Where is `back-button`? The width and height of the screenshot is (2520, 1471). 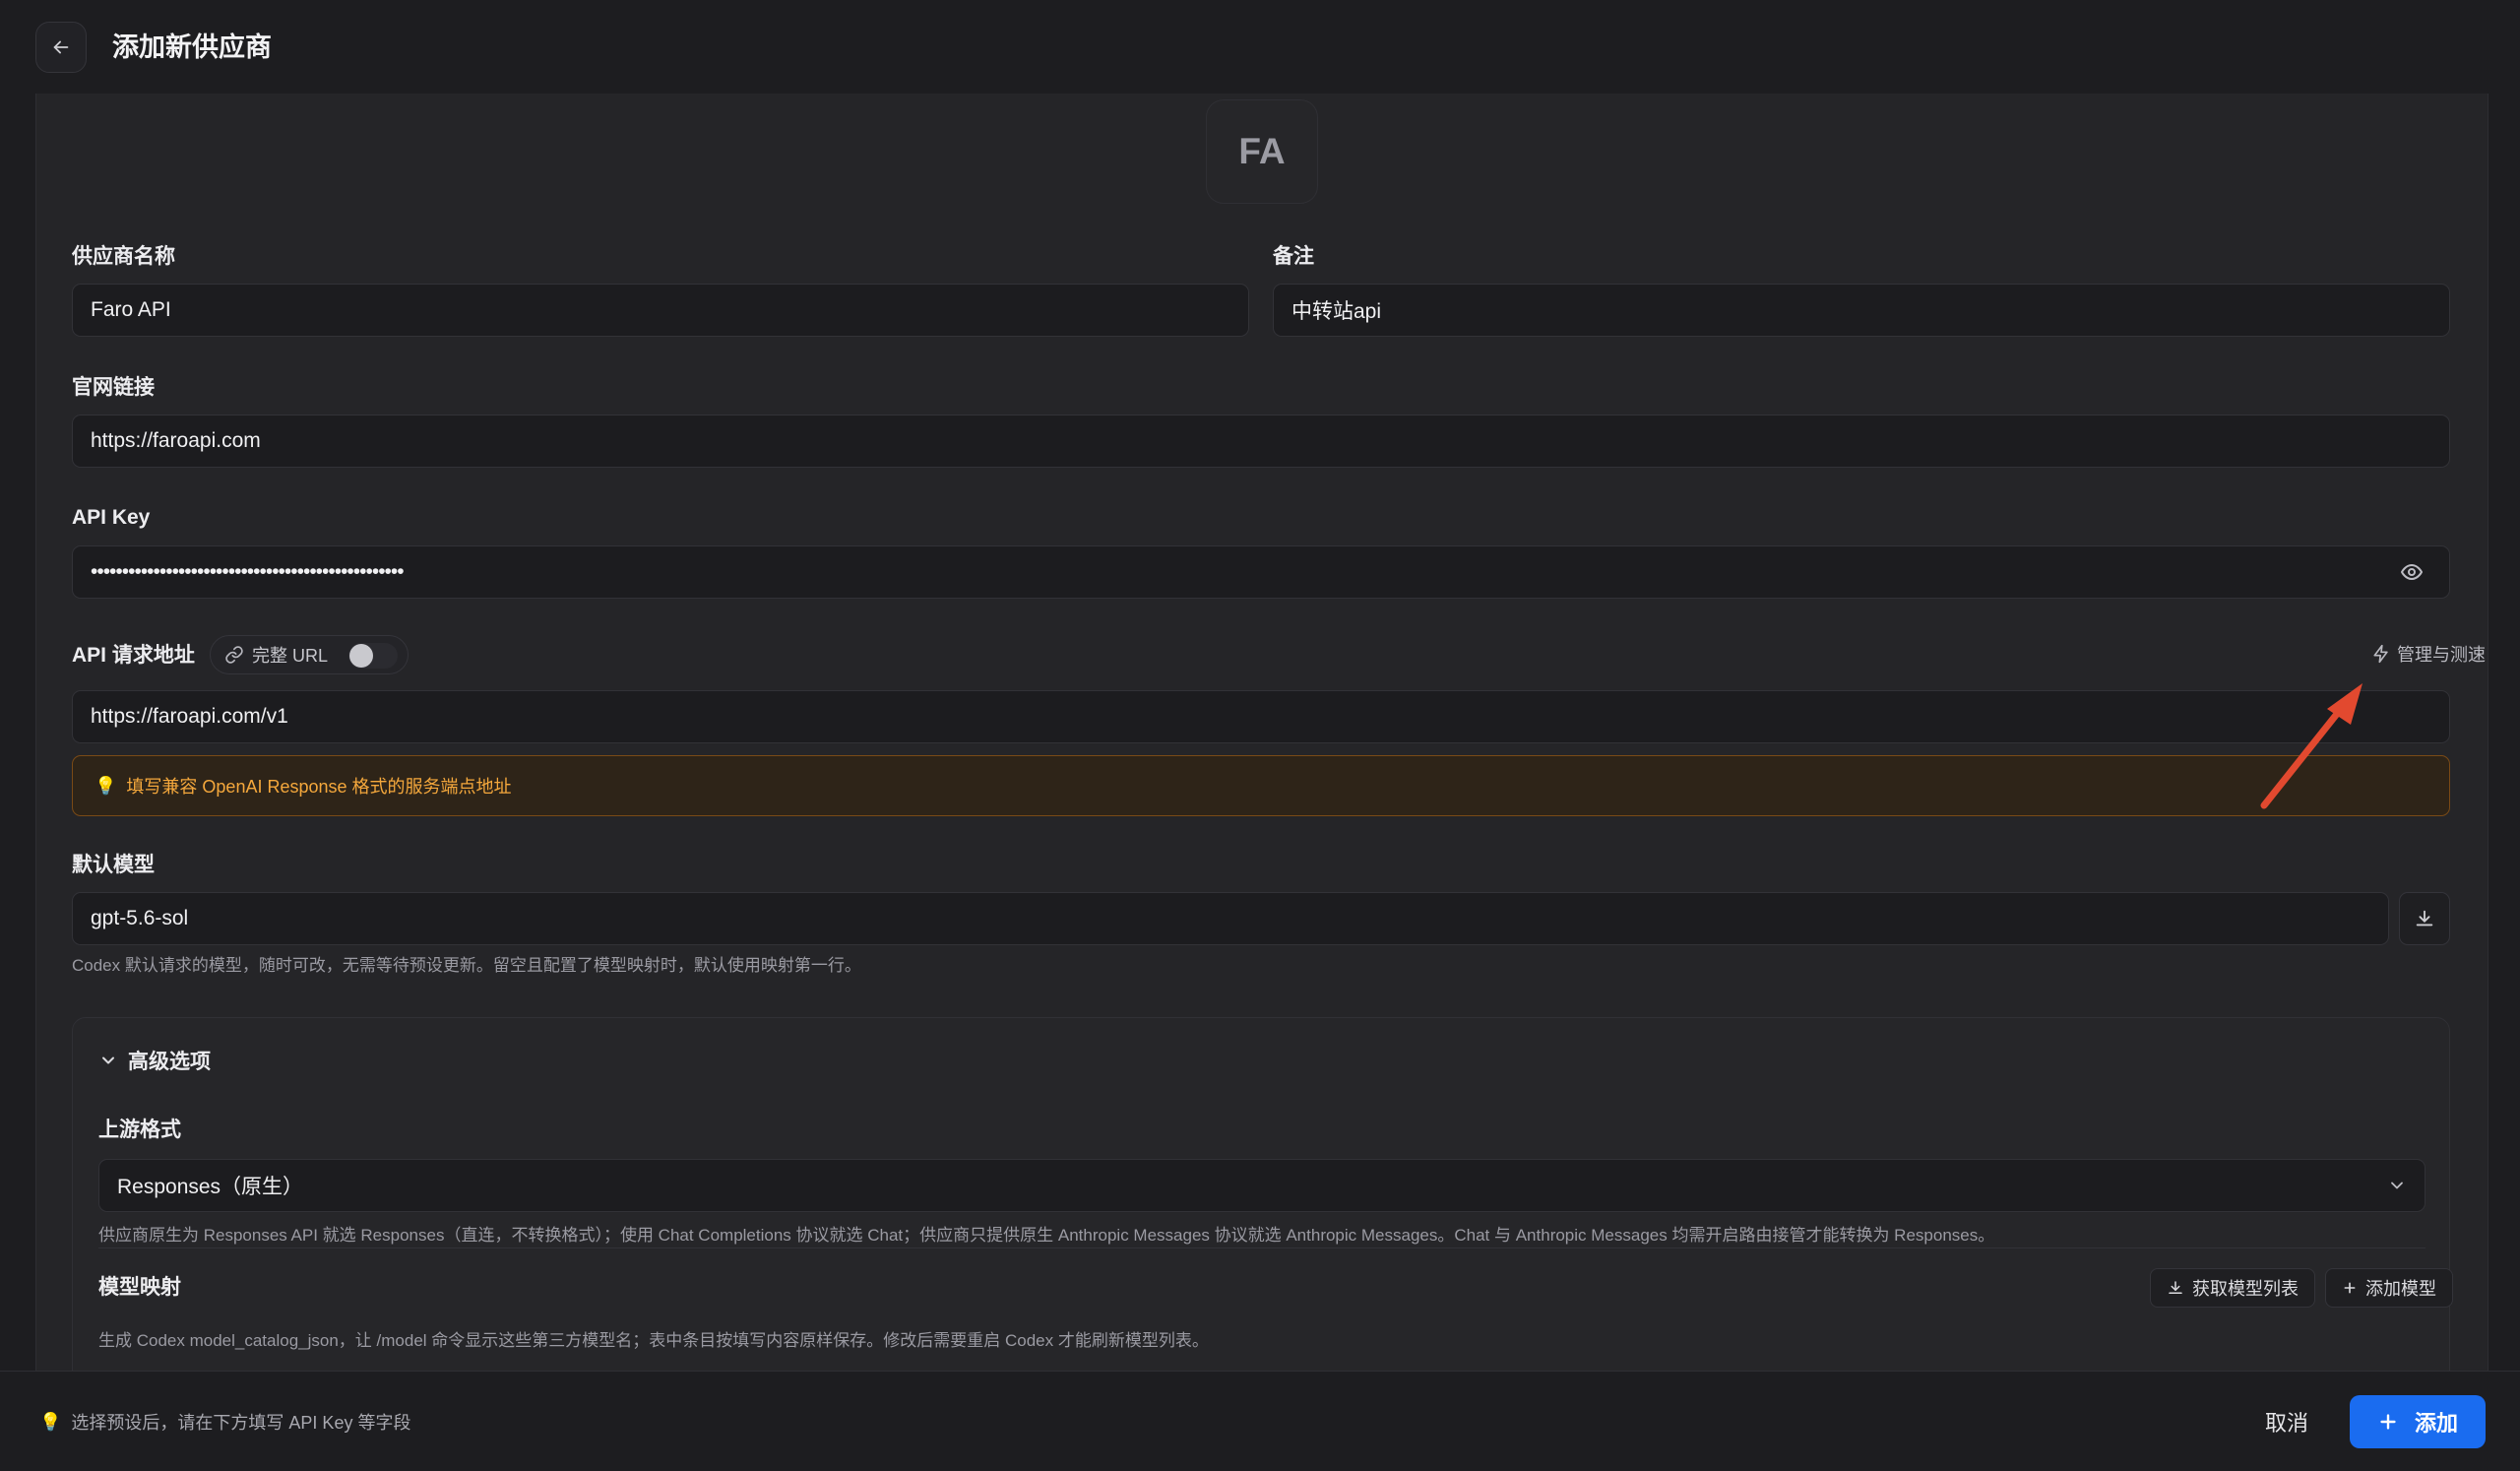
back-button is located at coordinates (61, 47).